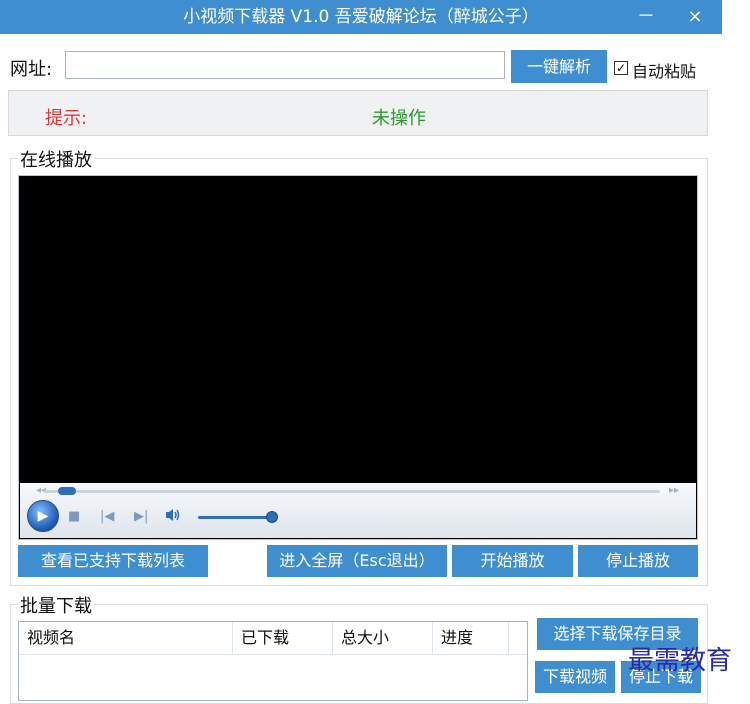 The image size is (750, 704). I want to click on seek-bar, so click(352, 491).